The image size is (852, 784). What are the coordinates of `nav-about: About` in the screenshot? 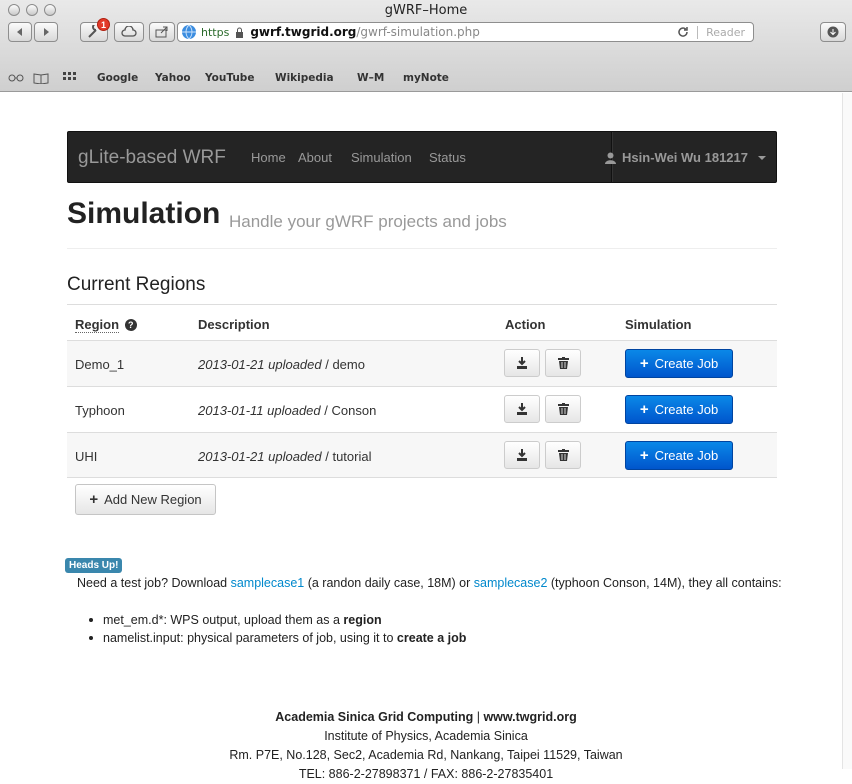 It's located at (315, 157).